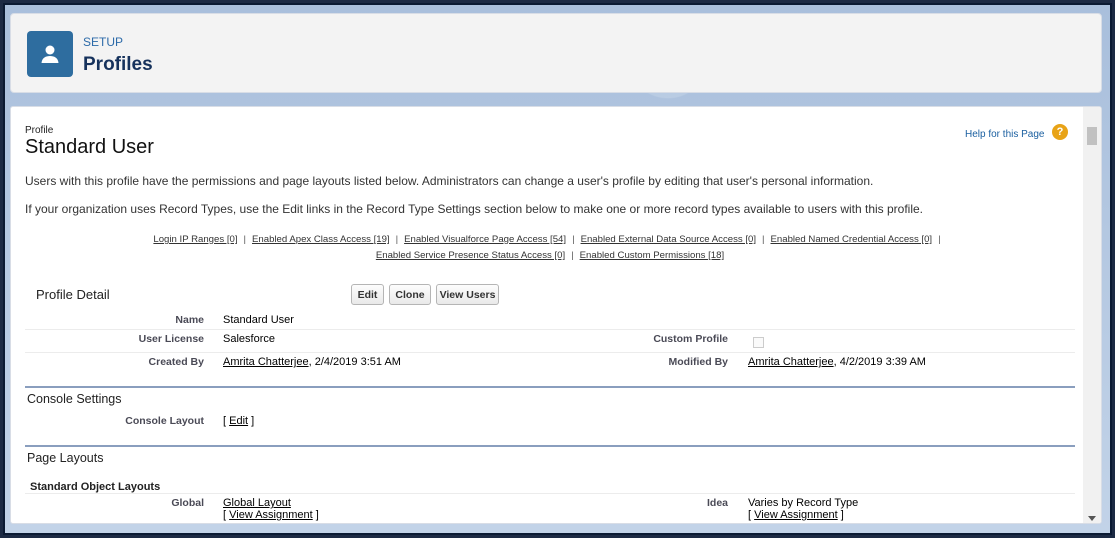 Image resolution: width=1115 pixels, height=538 pixels. I want to click on name-value: Standard User, so click(258, 320).